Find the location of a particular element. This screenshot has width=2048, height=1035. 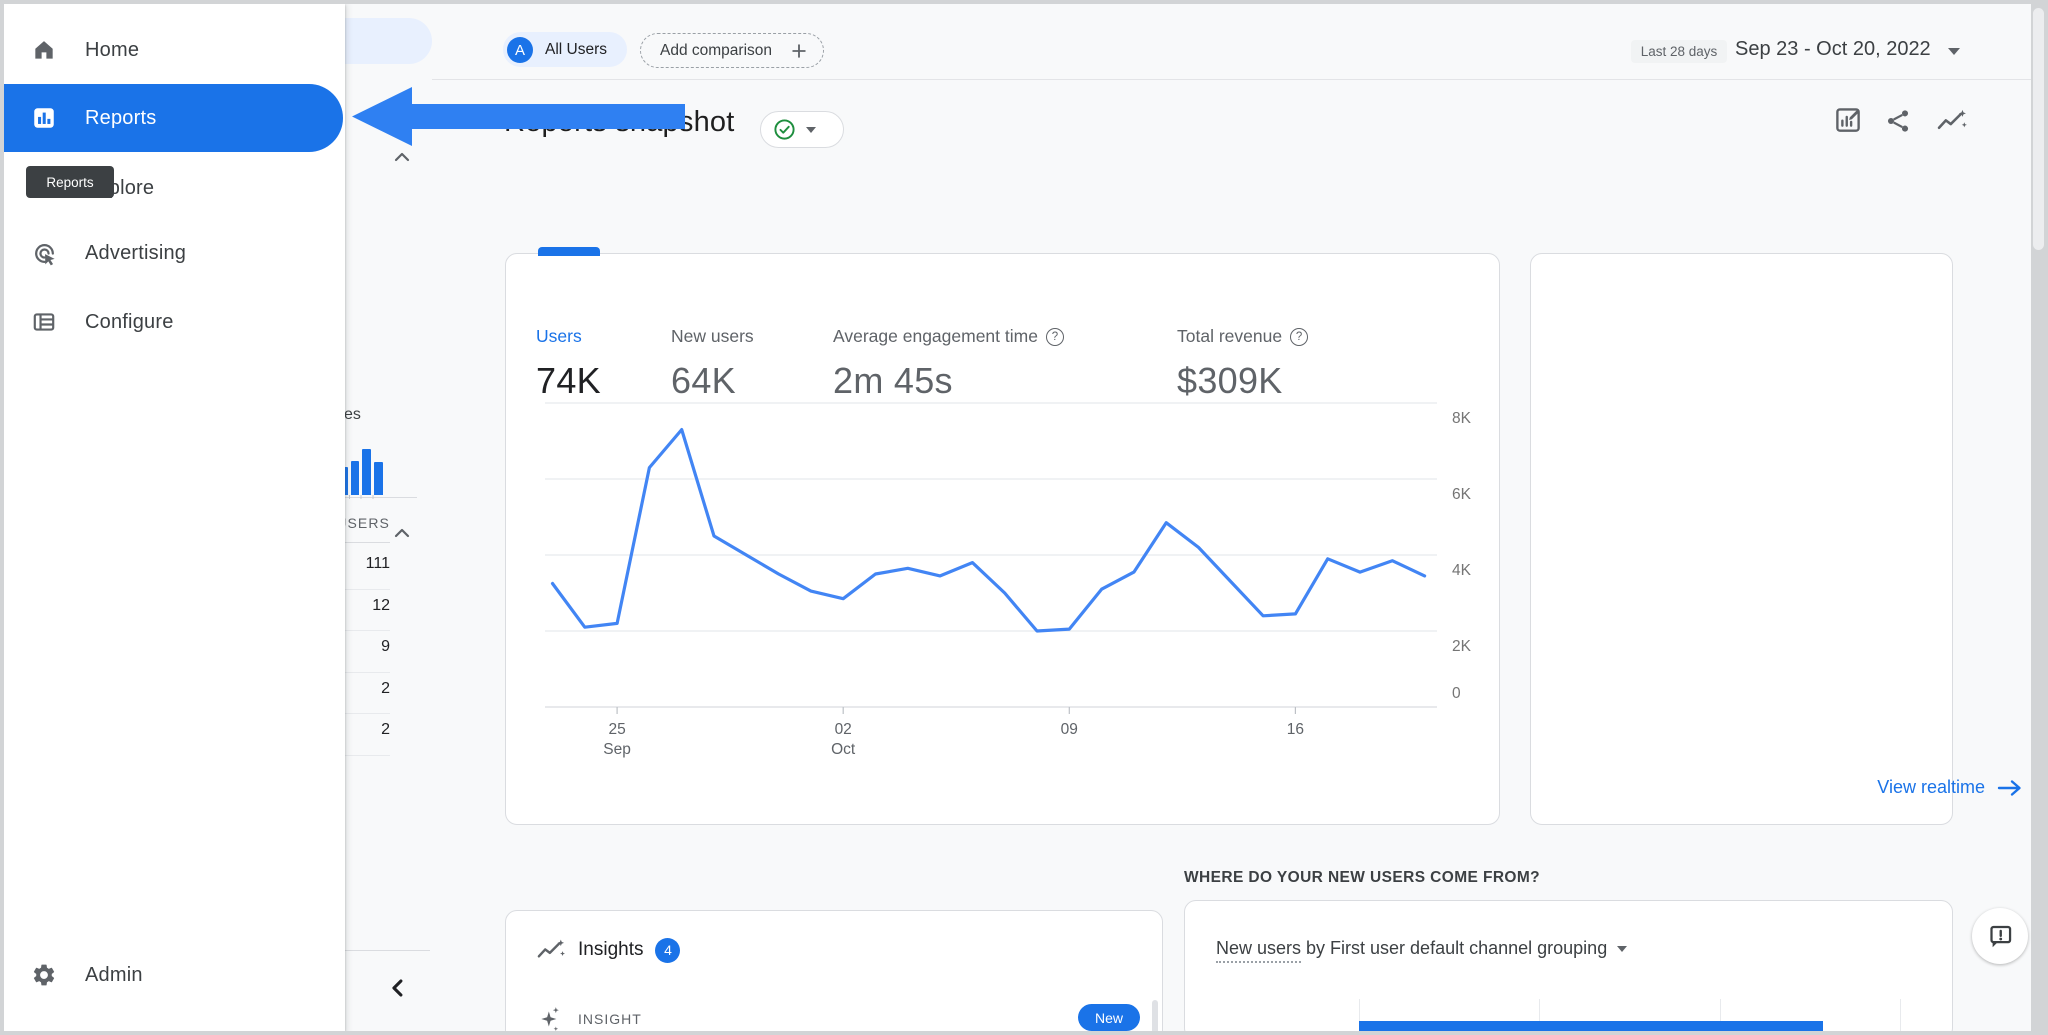

vertical-scrollbar-thumb is located at coordinates (2038, 129).